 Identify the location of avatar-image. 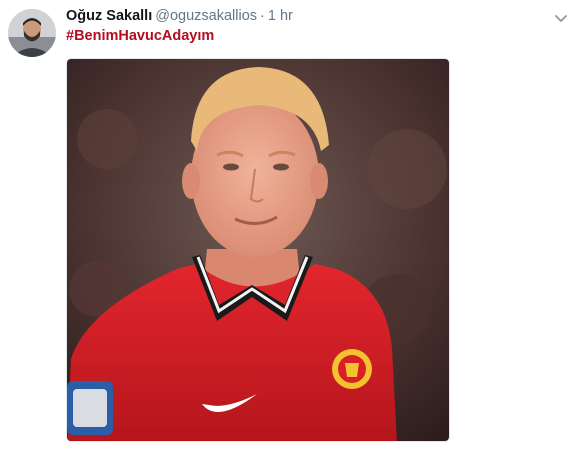
(32, 33).